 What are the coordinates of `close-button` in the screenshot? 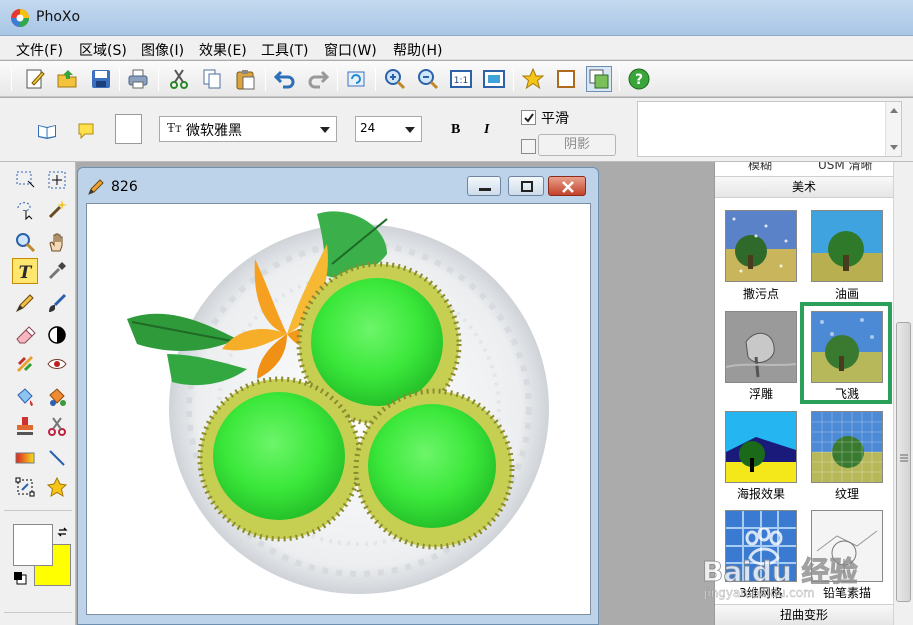 It's located at (567, 186).